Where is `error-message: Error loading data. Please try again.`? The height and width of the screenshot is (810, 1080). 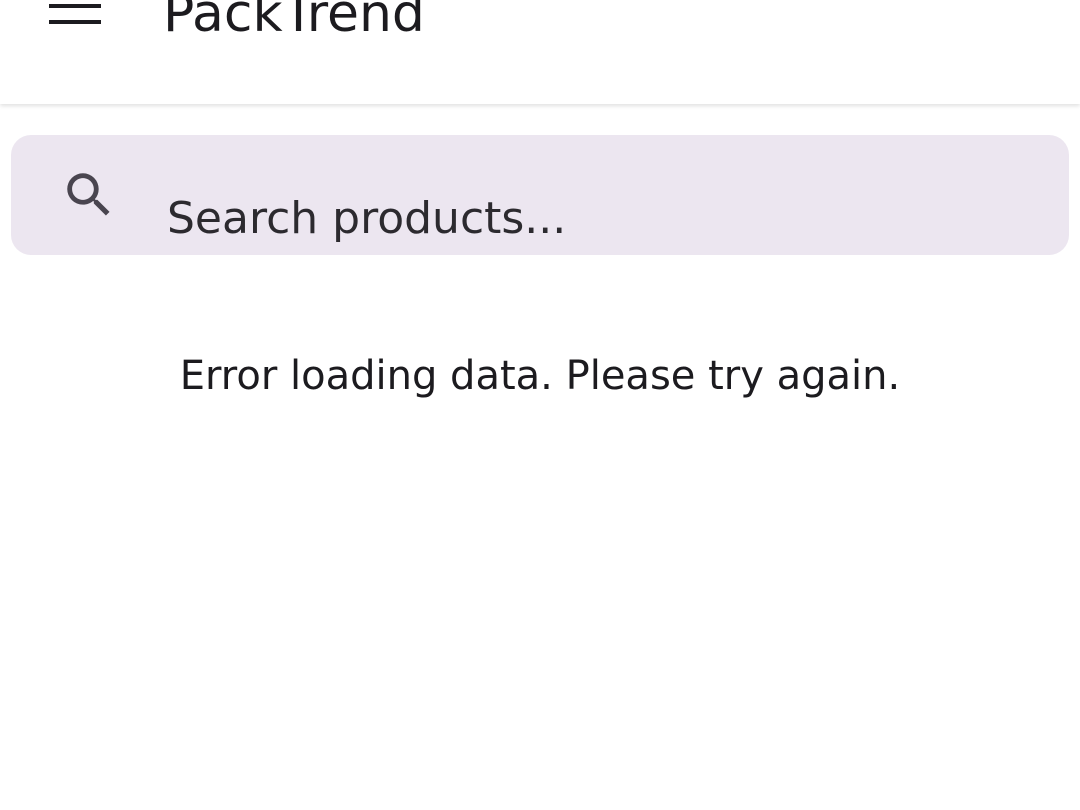
error-message: Error loading data. Please try again. is located at coordinates (540, 376).